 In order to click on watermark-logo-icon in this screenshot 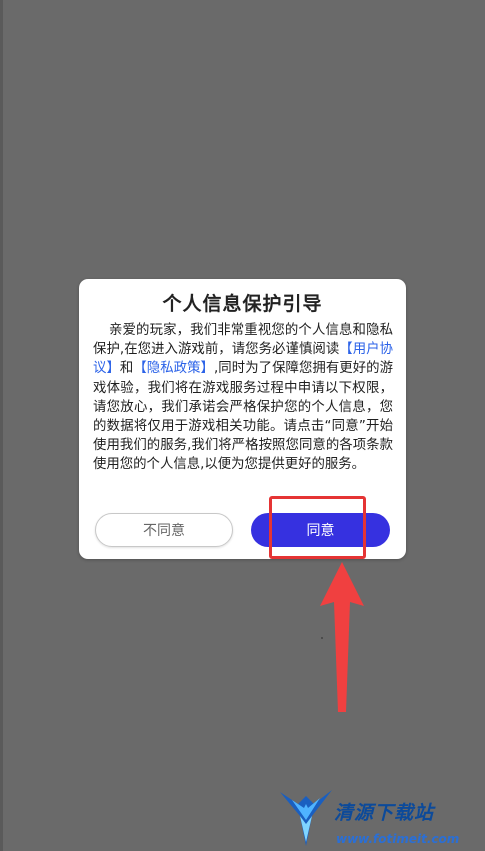, I will do `click(306, 818)`.